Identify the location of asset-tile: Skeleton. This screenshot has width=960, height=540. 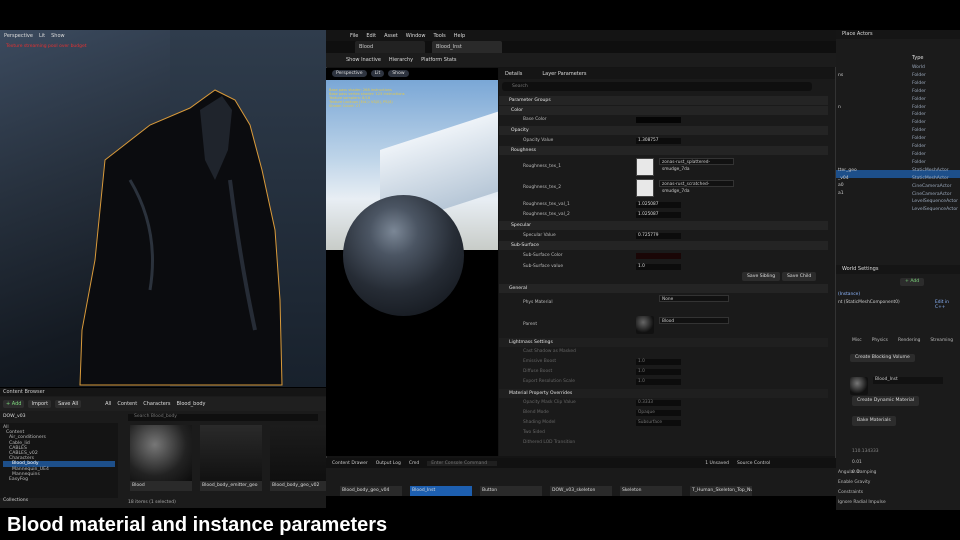
(651, 491).